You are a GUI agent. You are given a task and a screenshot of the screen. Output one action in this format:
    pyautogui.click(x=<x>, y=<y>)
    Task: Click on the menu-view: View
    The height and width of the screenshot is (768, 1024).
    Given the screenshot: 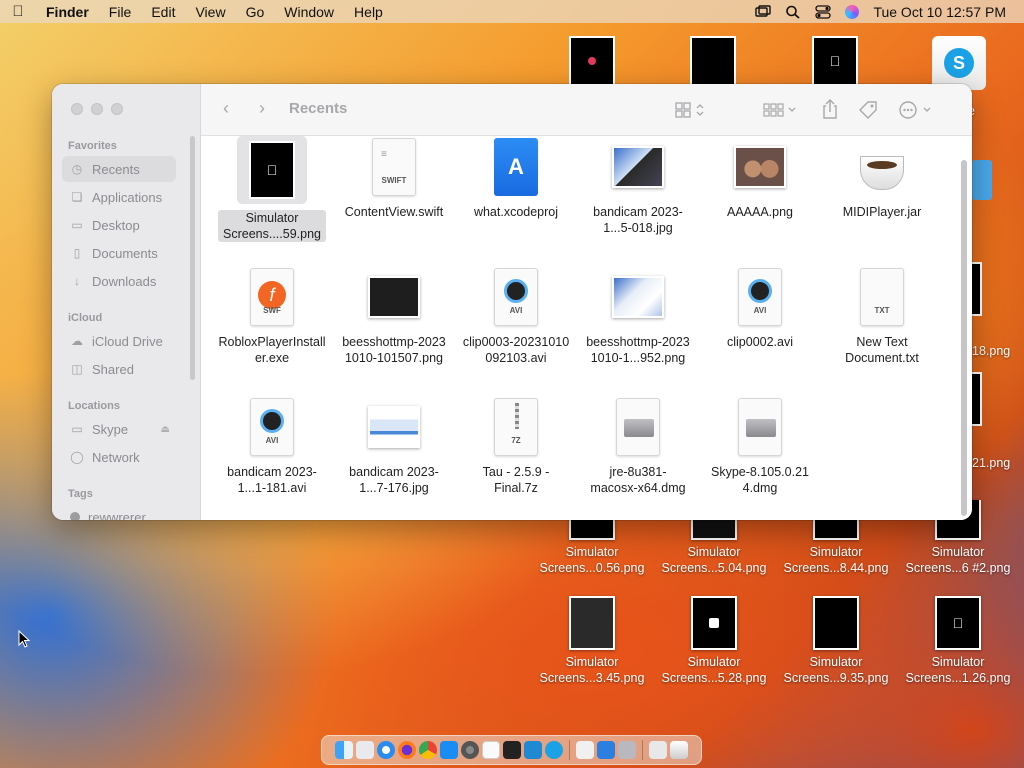 What is the action you would take?
    pyautogui.click(x=210, y=12)
    